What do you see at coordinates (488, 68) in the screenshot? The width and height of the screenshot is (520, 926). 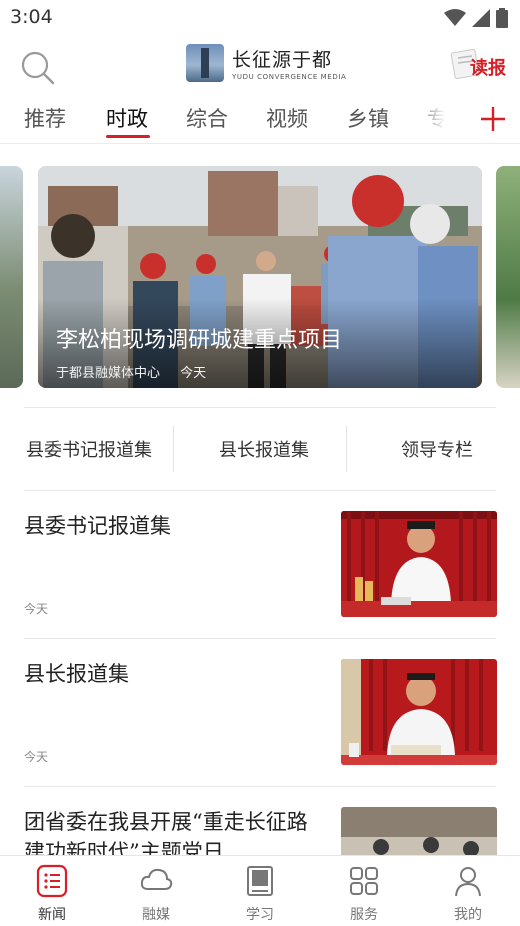 I see `read-paper-label: 读报` at bounding box center [488, 68].